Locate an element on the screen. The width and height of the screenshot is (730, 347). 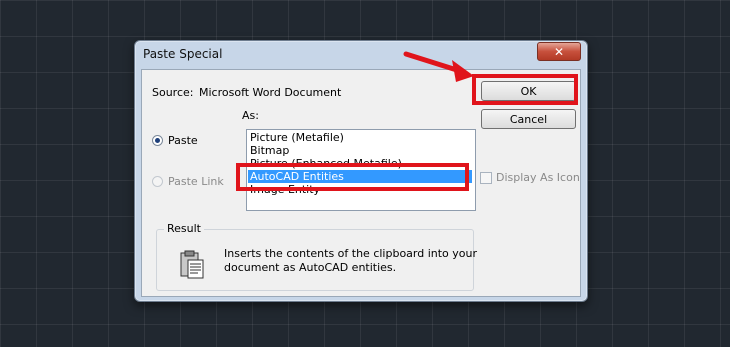
dialog-titlebar: Paste Special ✕ is located at coordinates (361, 55).